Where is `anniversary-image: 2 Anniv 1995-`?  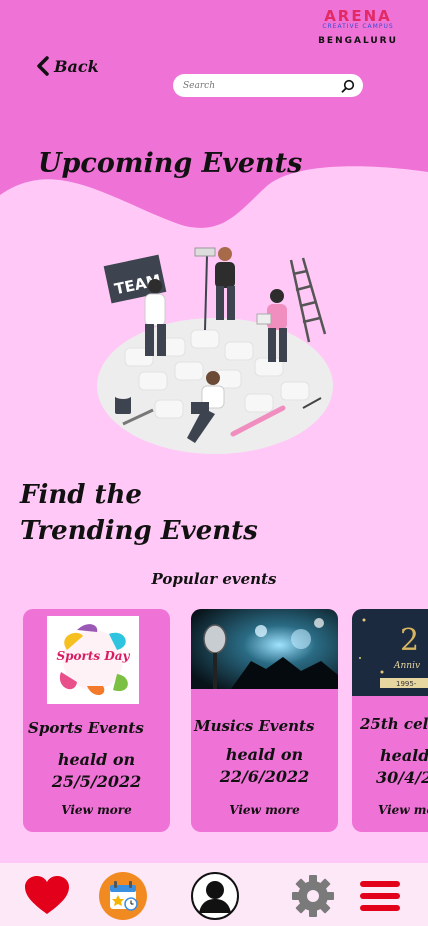
anniversary-image: 2 Anniv 1995- is located at coordinates (390, 652).